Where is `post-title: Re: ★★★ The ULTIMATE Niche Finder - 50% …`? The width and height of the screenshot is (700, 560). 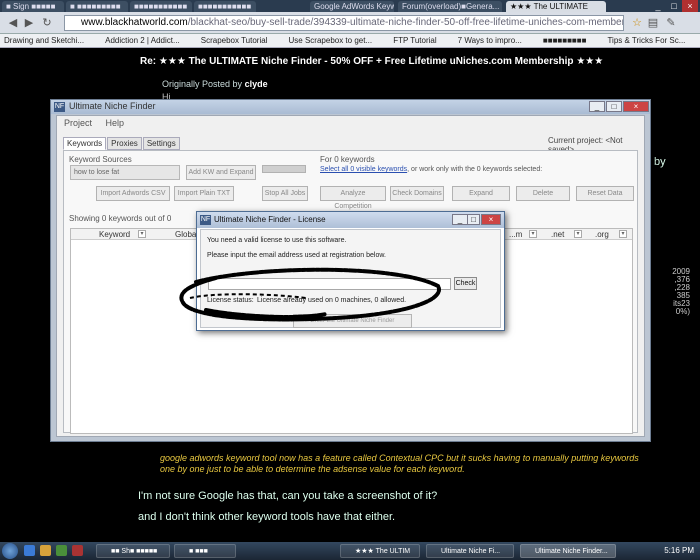
post-title: Re: ★★★ The ULTIMATE Niche Finder - 50% … is located at coordinates (371, 61).